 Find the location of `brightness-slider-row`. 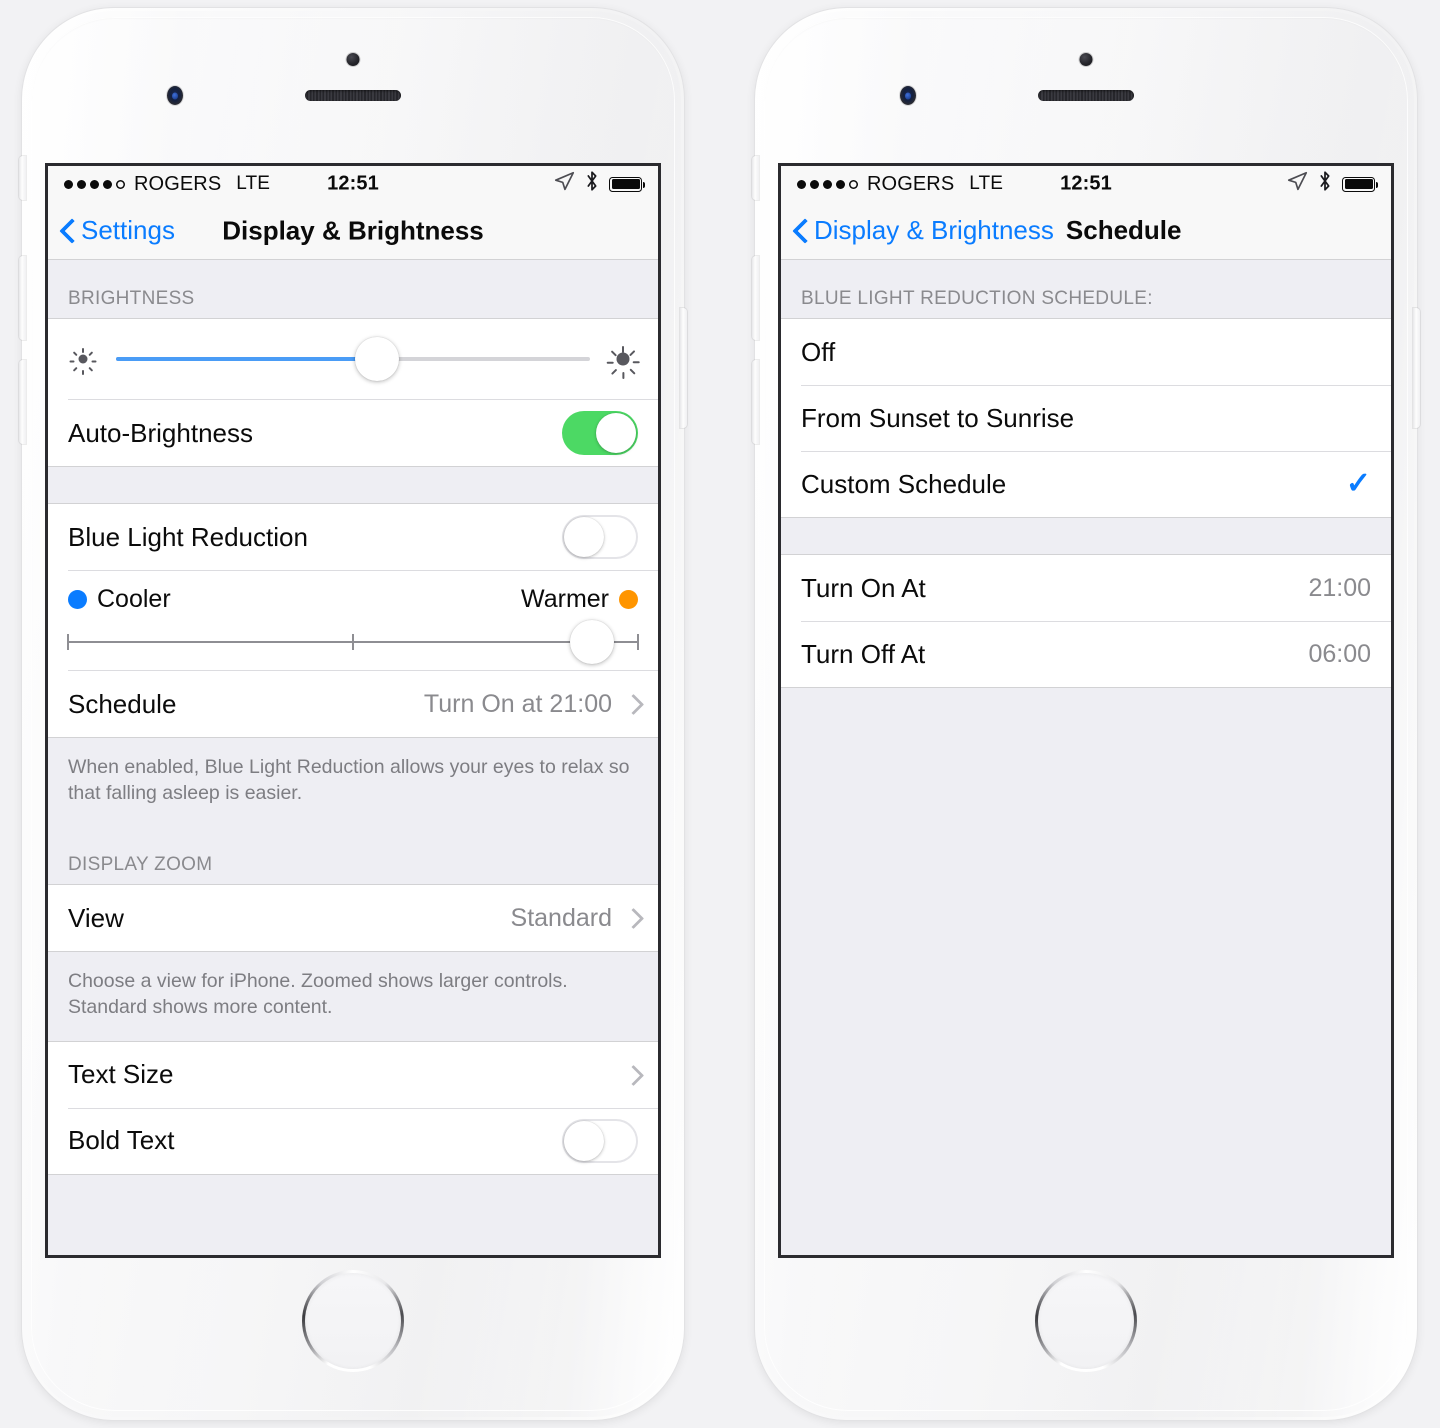

brightness-slider-row is located at coordinates (353, 359).